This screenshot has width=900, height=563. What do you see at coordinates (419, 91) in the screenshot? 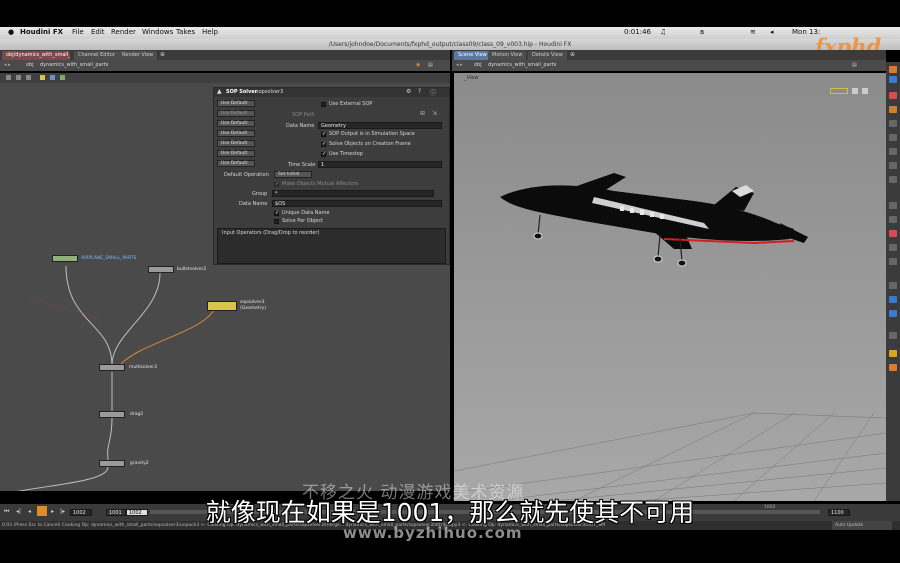
I see `help-icon: ?` at bounding box center [419, 91].